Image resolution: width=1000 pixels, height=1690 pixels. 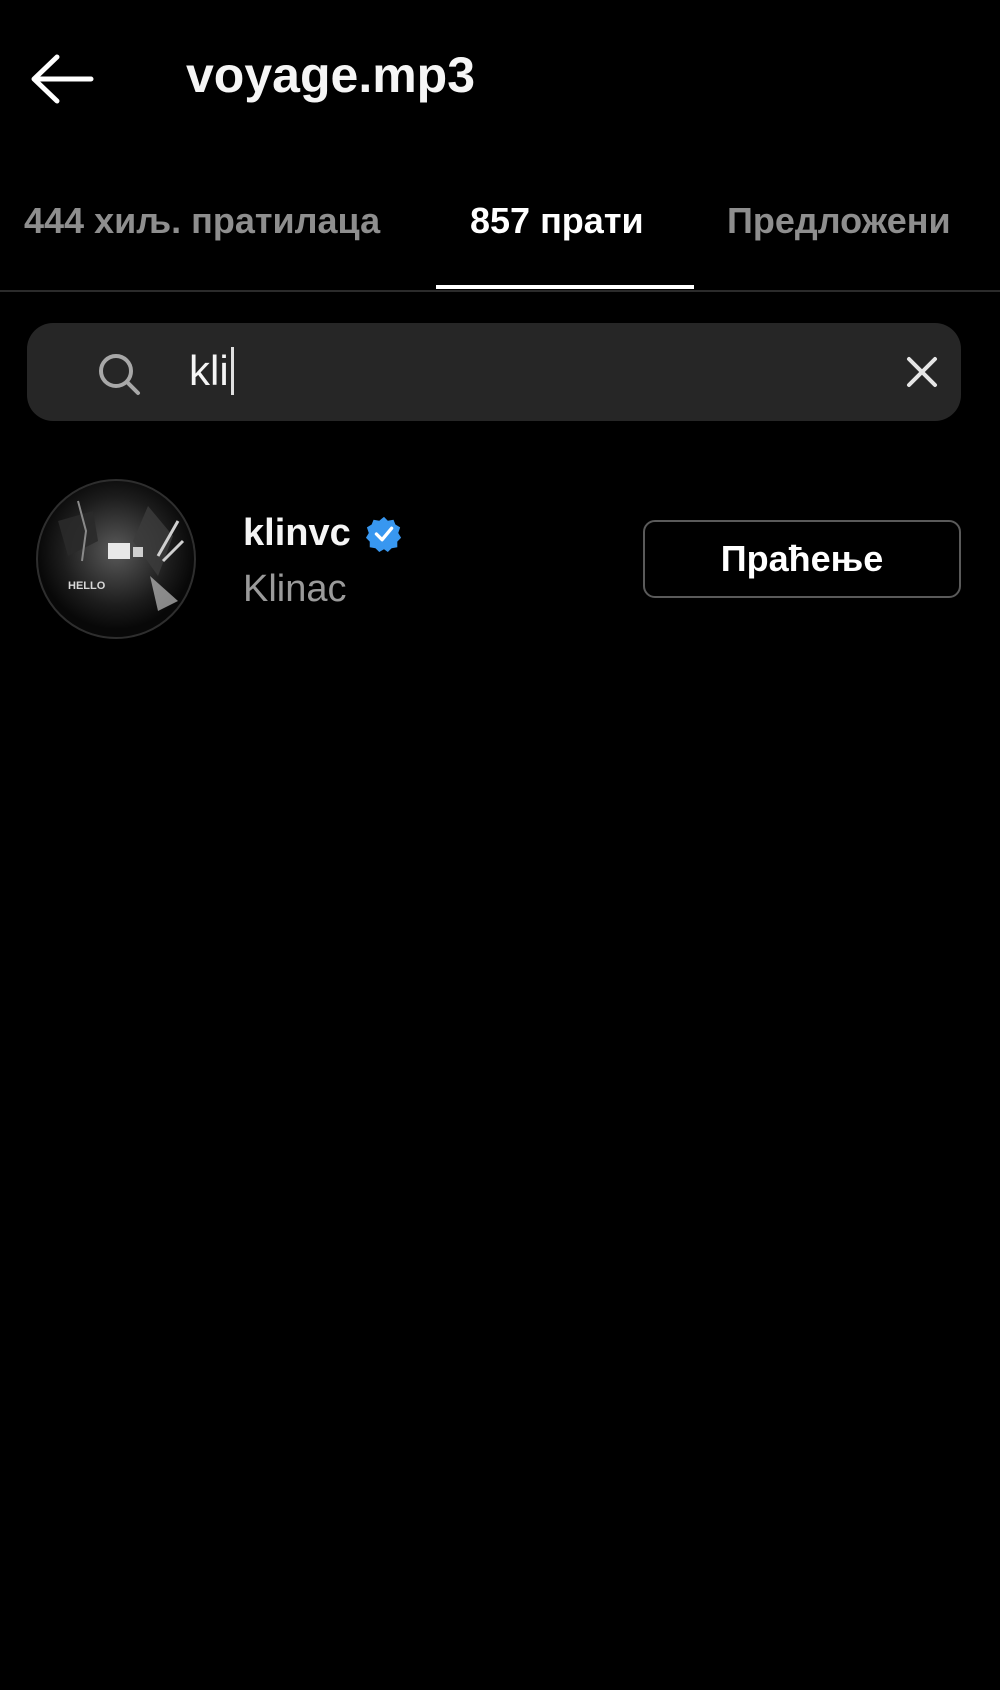 I want to click on search-input: kli, so click(x=211, y=371).